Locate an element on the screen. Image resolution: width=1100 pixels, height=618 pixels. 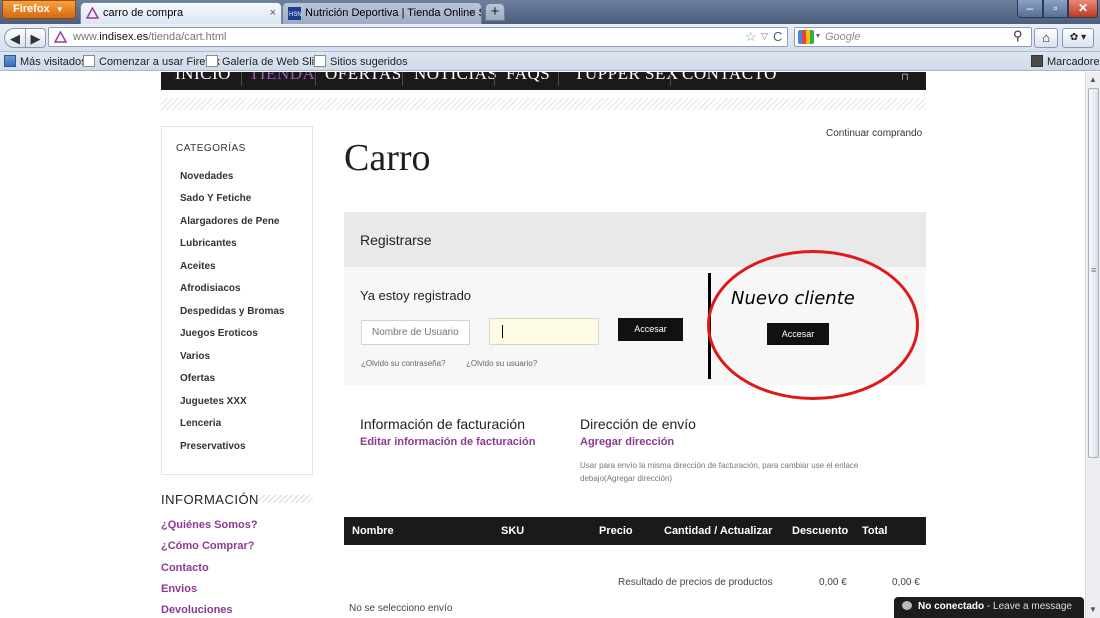
chevron-down-icon: ▼ is located at coordinates (59, 9).